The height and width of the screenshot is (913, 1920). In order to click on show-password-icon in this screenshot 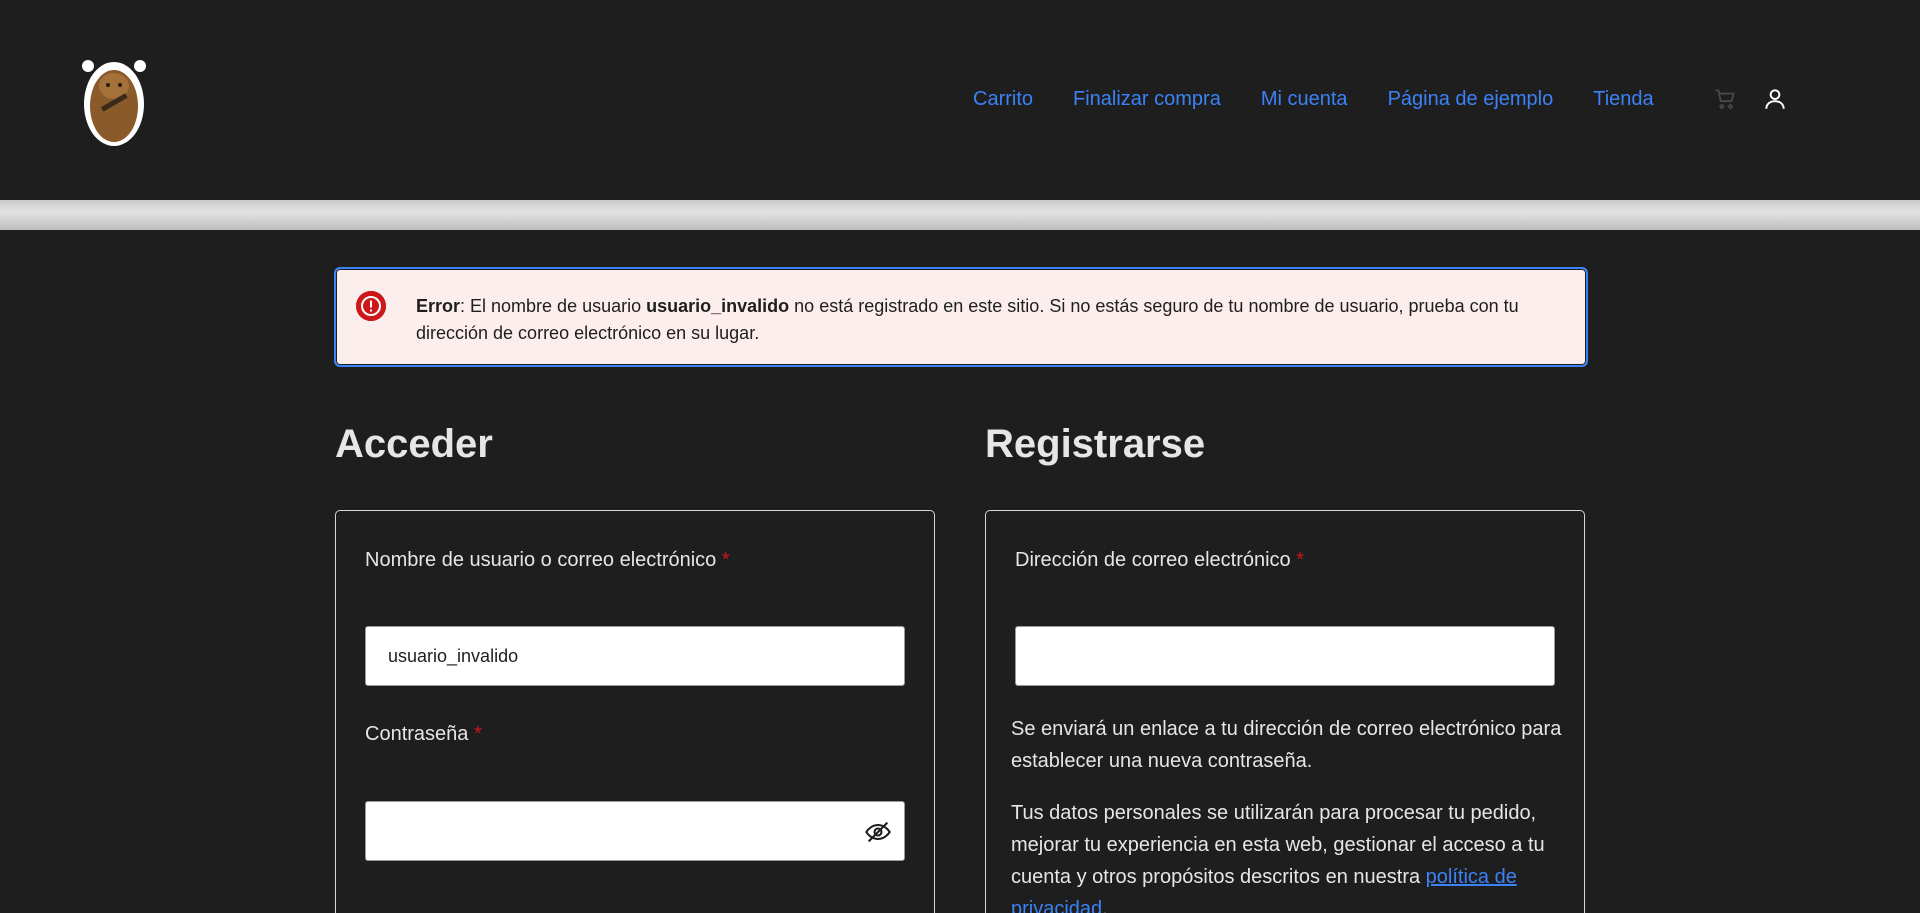, I will do `click(878, 832)`.